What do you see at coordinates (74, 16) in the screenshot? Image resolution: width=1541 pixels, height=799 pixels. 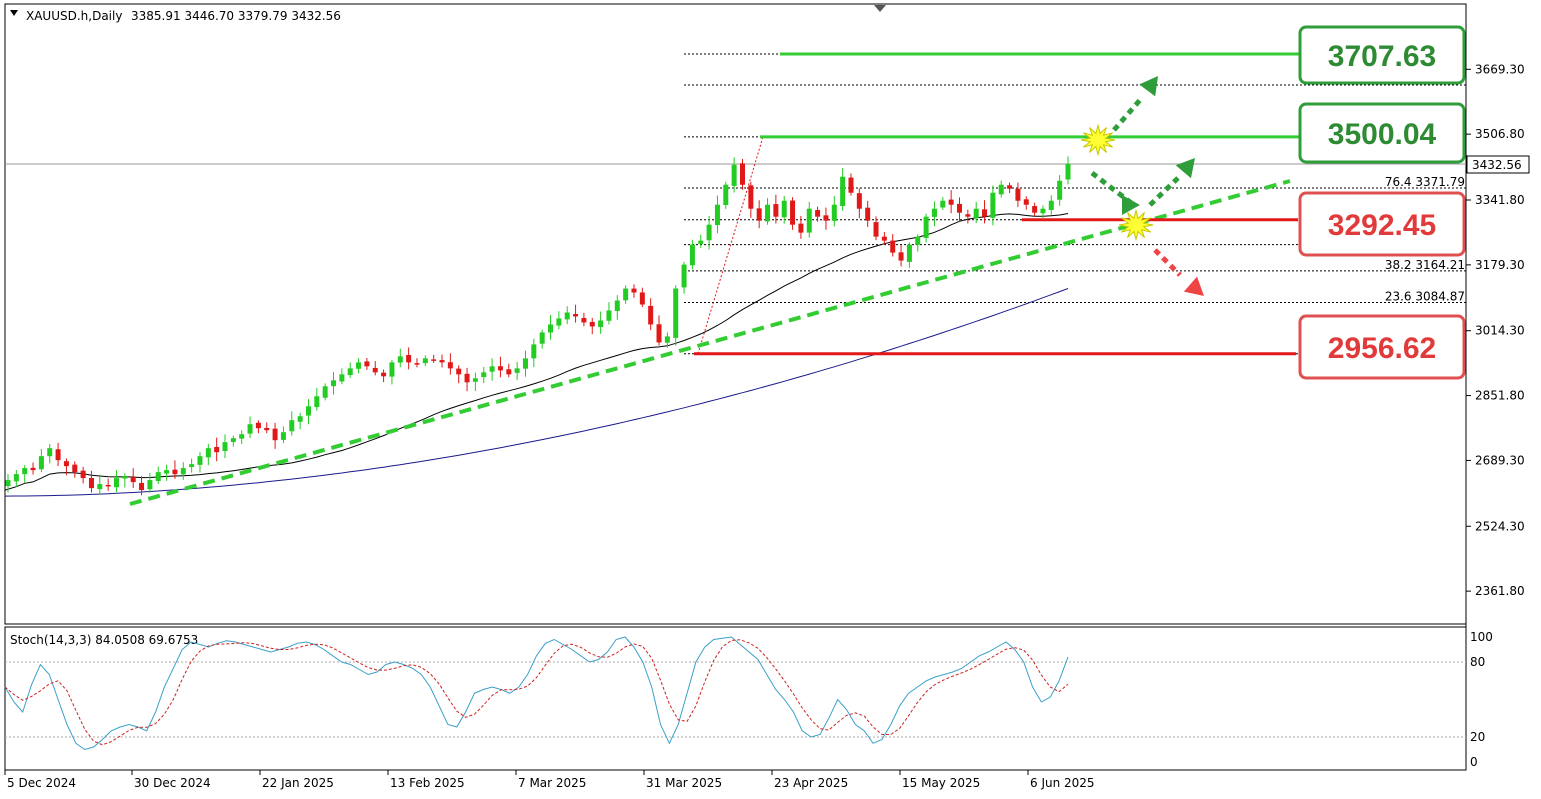 I see `symbol-label: XAUUSD.h,Daily` at bounding box center [74, 16].